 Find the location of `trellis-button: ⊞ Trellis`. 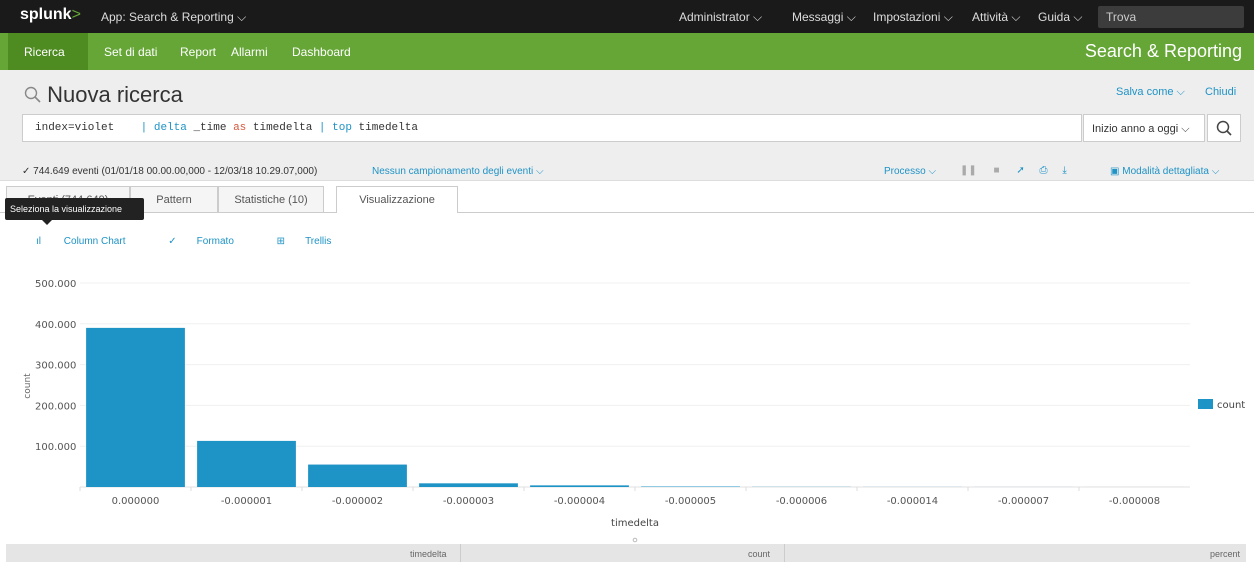

trellis-button: ⊞ Trellis is located at coordinates (314, 241).